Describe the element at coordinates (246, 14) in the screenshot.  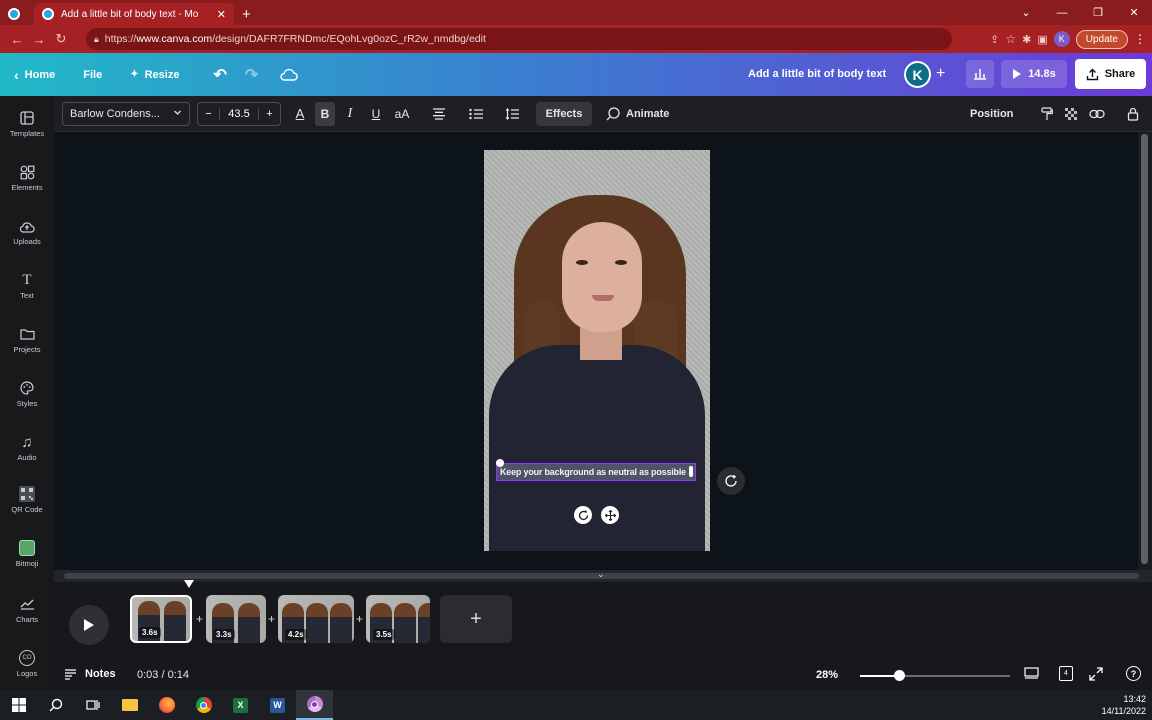
I see `new-tab-button: +` at that location.